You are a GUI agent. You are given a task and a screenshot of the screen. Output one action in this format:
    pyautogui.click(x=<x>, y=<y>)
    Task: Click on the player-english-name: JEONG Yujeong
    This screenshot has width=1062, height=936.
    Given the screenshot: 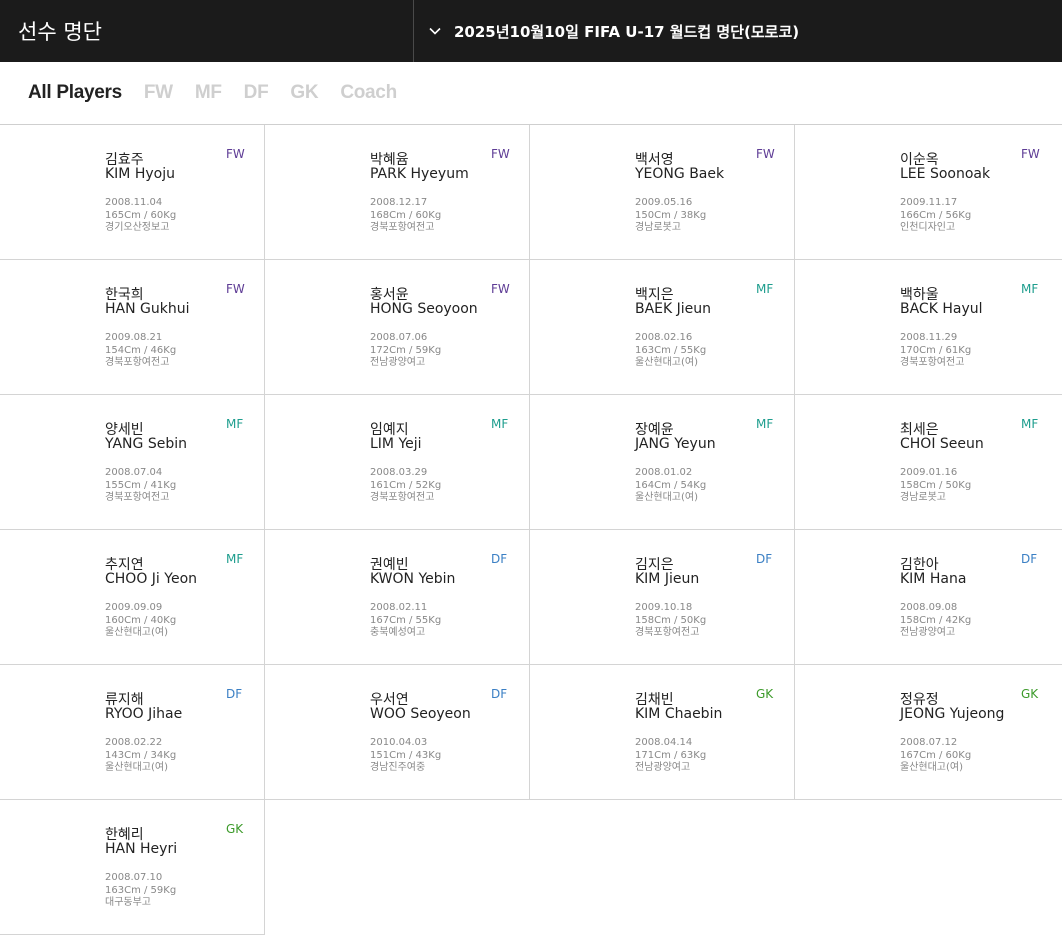 What is the action you would take?
    pyautogui.click(x=952, y=714)
    